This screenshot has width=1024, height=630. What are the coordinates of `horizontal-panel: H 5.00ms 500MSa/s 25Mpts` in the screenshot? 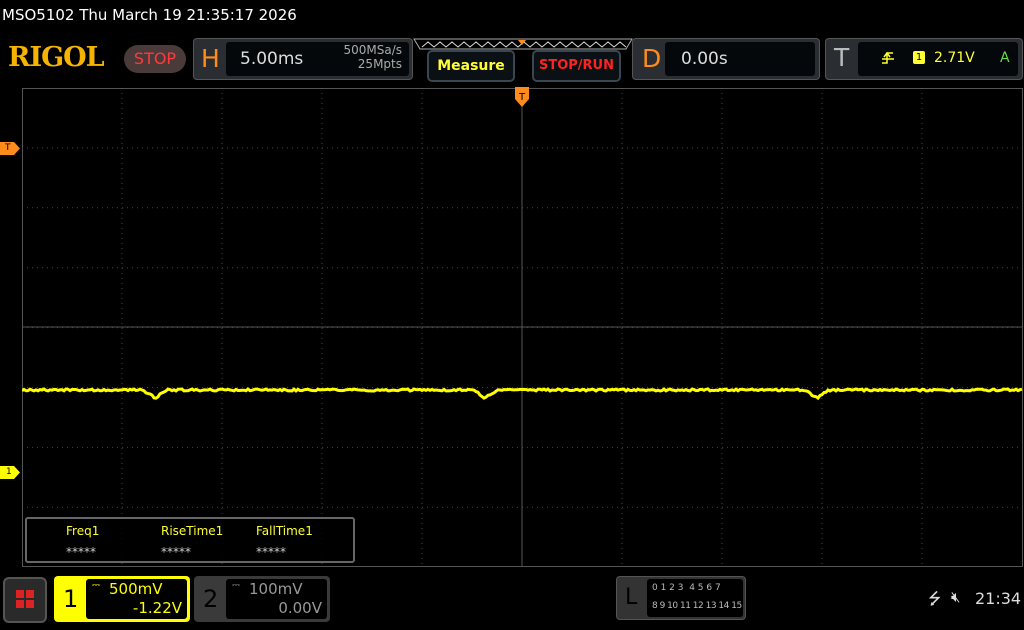 It's located at (303, 59).